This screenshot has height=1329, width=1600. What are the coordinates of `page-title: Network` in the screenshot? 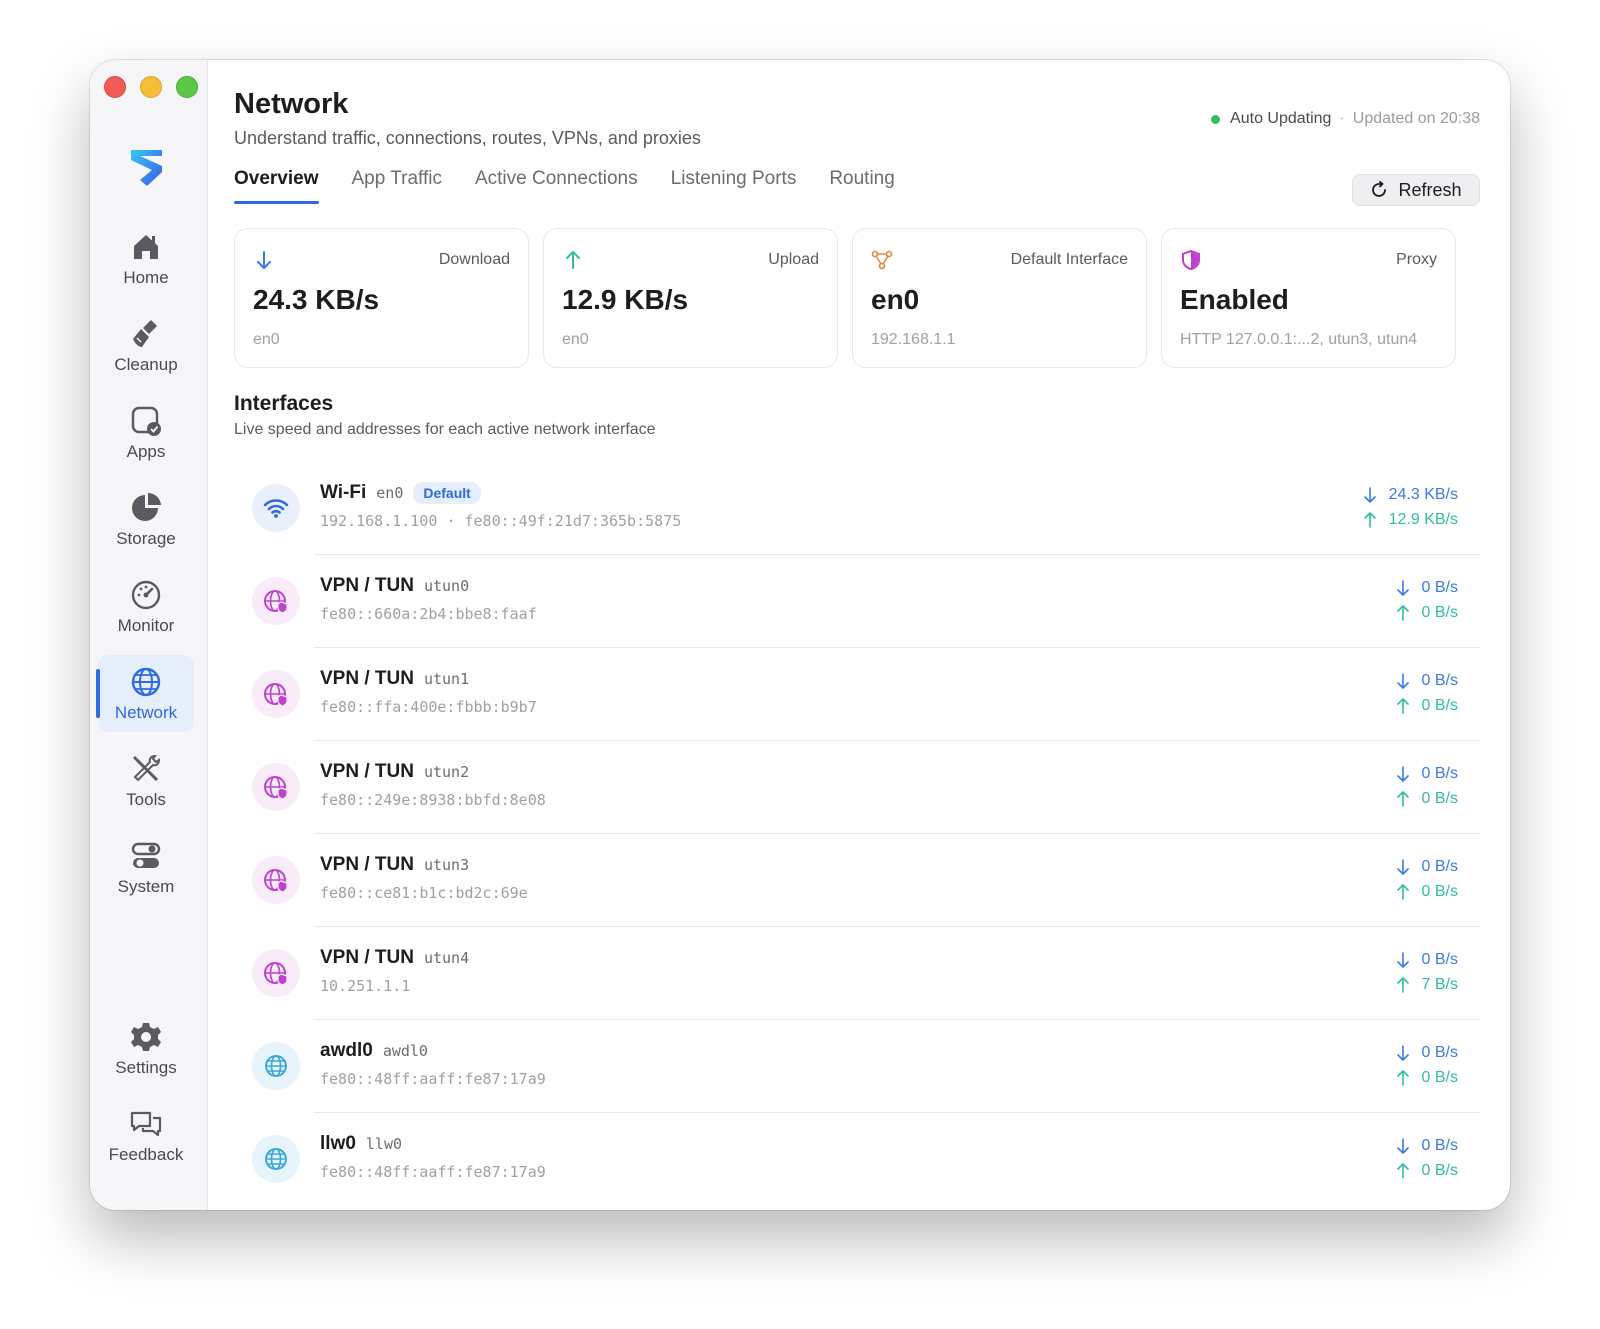 It's located at (291, 104).